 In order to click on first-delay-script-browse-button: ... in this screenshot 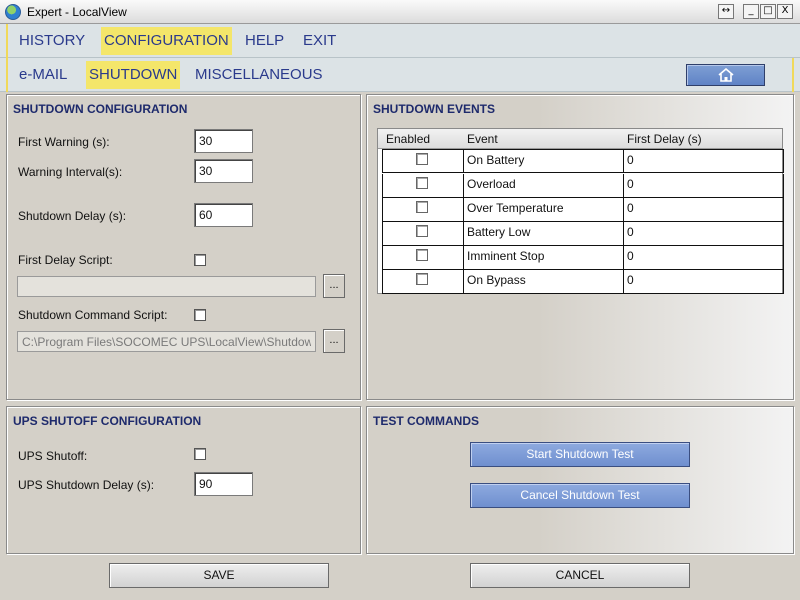, I will do `click(334, 286)`.